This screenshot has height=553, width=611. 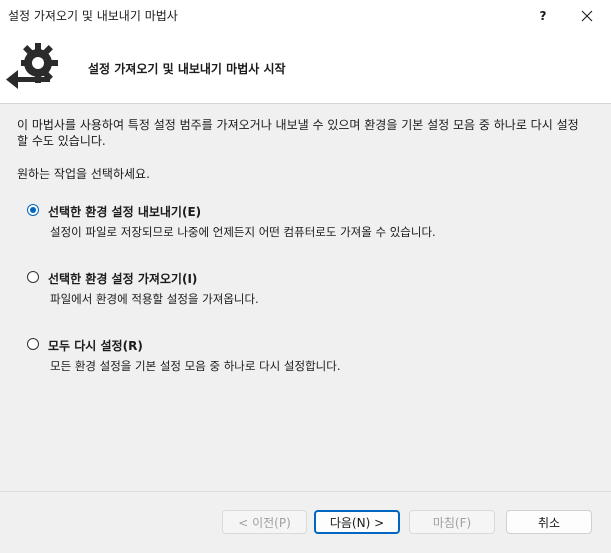 I want to click on reset-radio, so click(x=33, y=344).